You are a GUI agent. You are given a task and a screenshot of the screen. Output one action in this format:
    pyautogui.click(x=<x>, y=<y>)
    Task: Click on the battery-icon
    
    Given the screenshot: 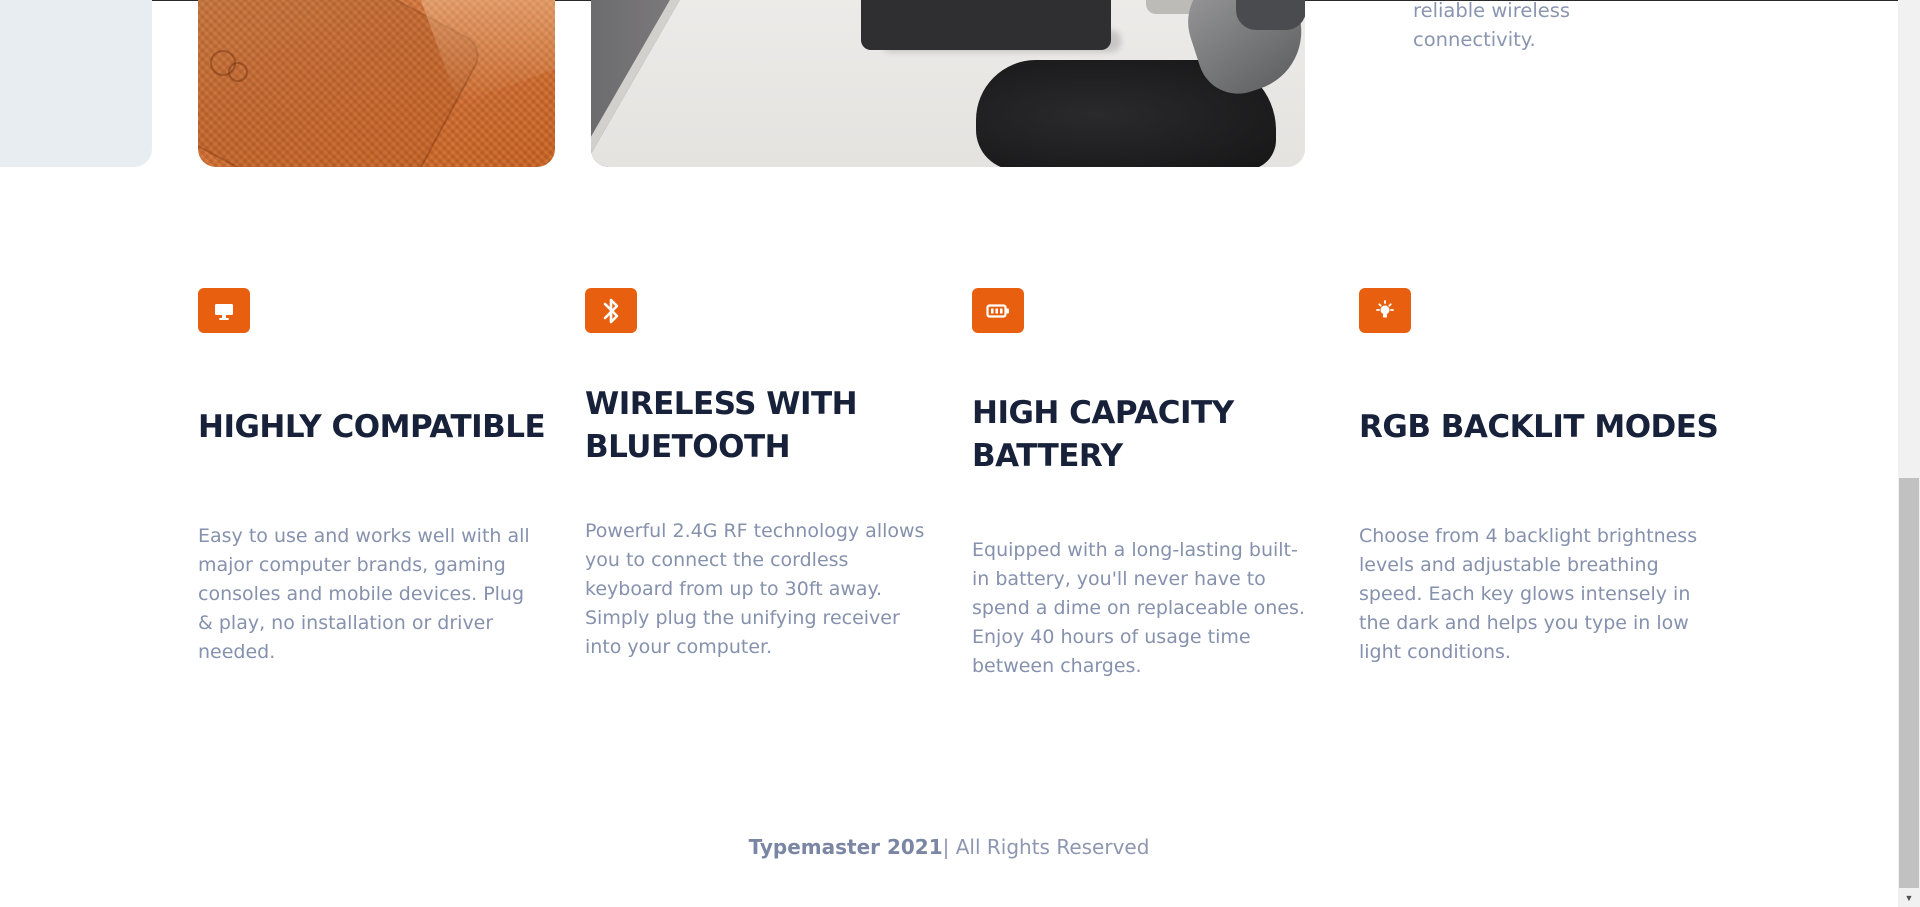 What is the action you would take?
    pyautogui.click(x=998, y=310)
    